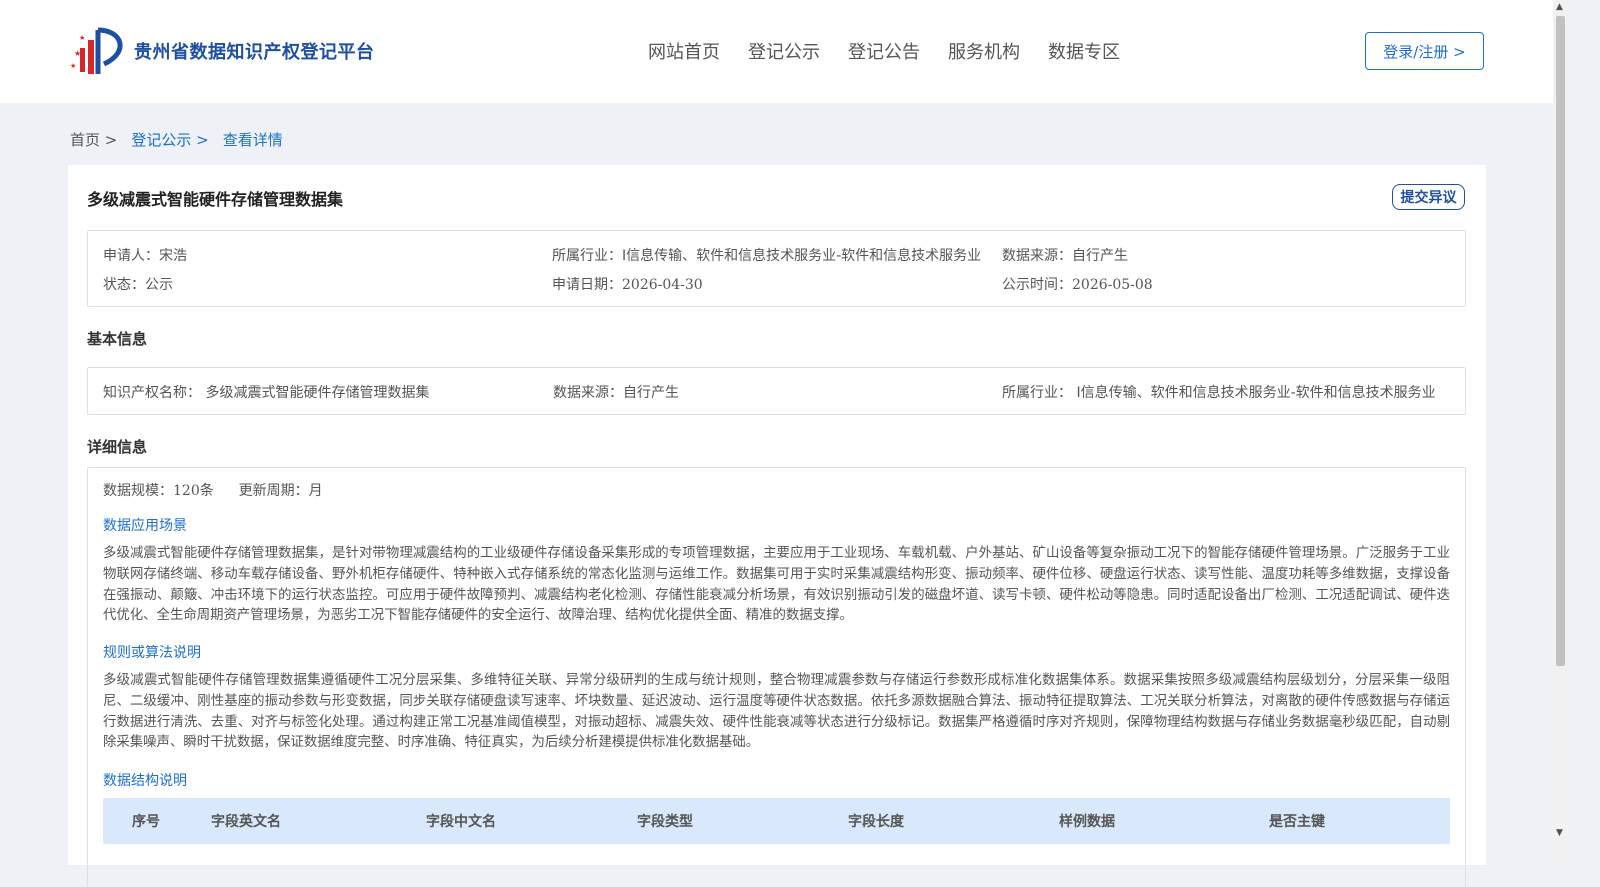 This screenshot has width=1600, height=887. What do you see at coordinates (662, 285) in the screenshot?
I see `apply-date-value: 2026-04-30` at bounding box center [662, 285].